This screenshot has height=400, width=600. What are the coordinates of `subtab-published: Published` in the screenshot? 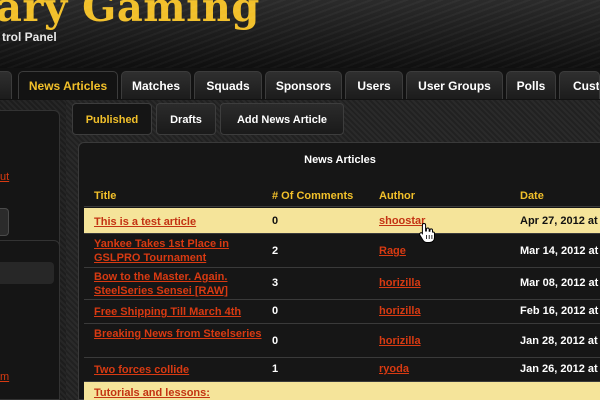 It's located at (112, 119).